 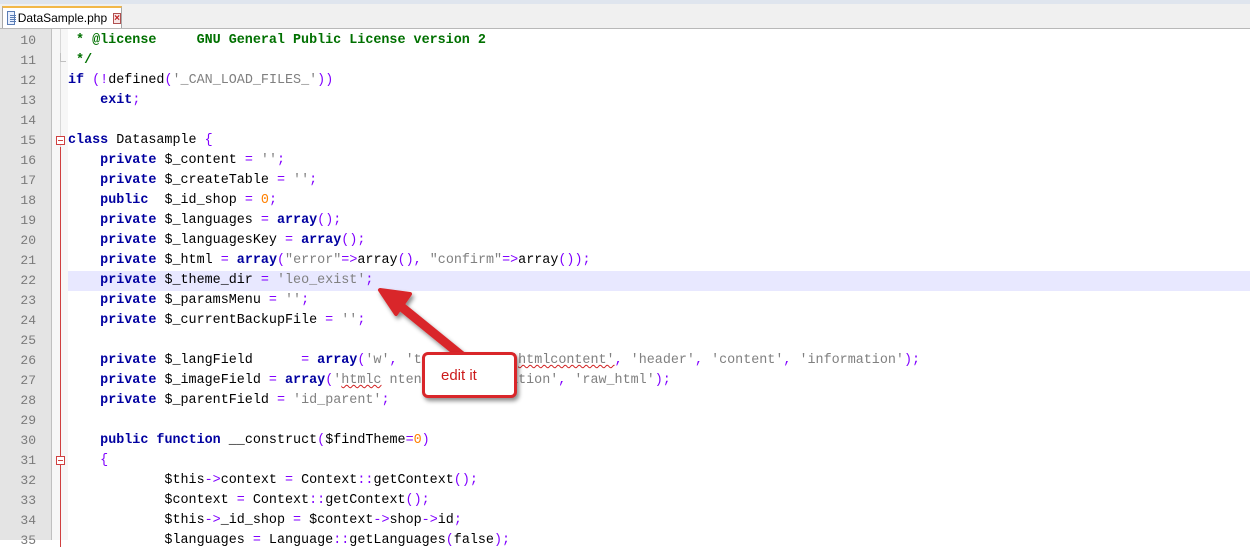 I want to click on code-line: 20 private $_languagesKey = array();, so click(x=625, y=241).